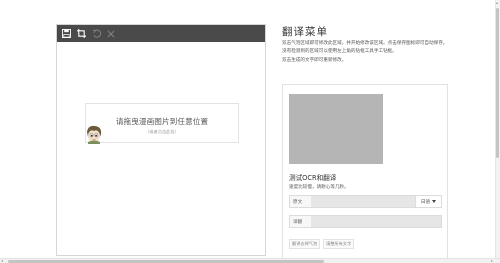 This screenshot has height=263, width=500. Describe the element at coordinates (66, 34) in the screenshot. I see `save-icon` at that location.